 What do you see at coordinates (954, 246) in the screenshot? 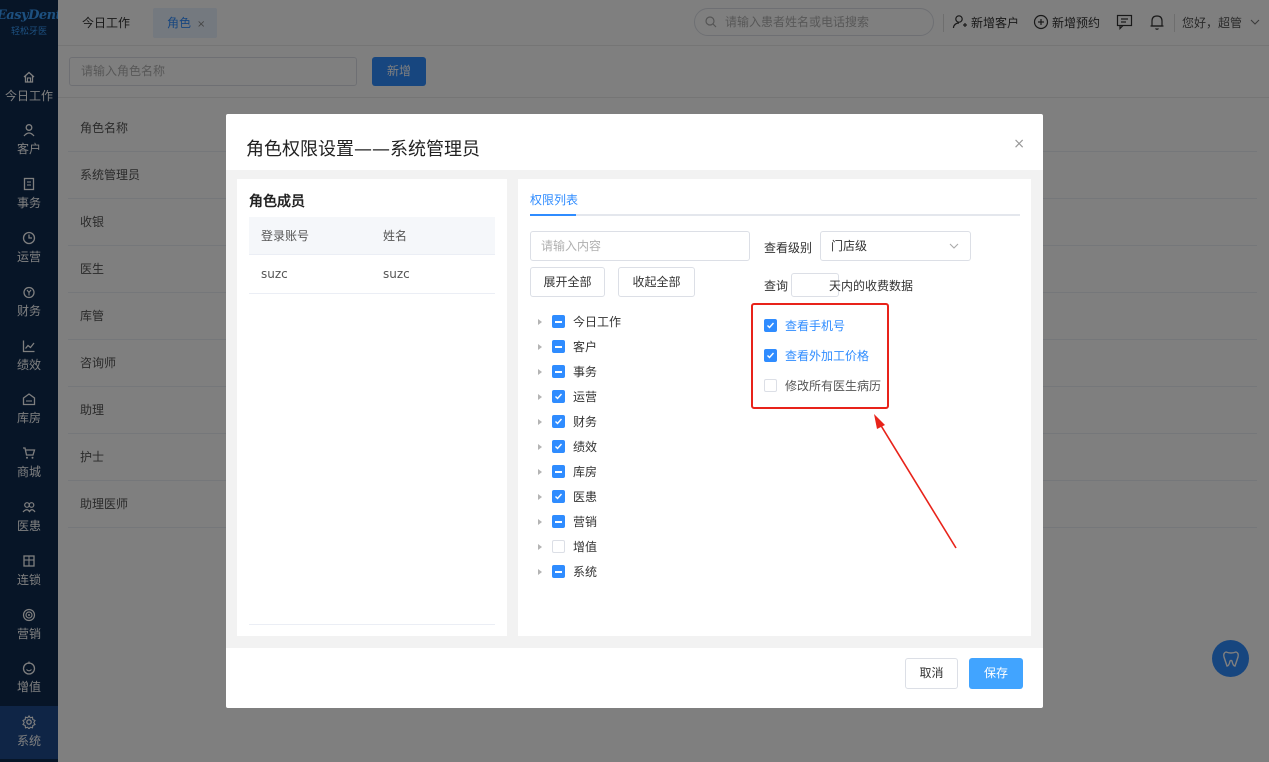
I see `chevron-down-icon` at bounding box center [954, 246].